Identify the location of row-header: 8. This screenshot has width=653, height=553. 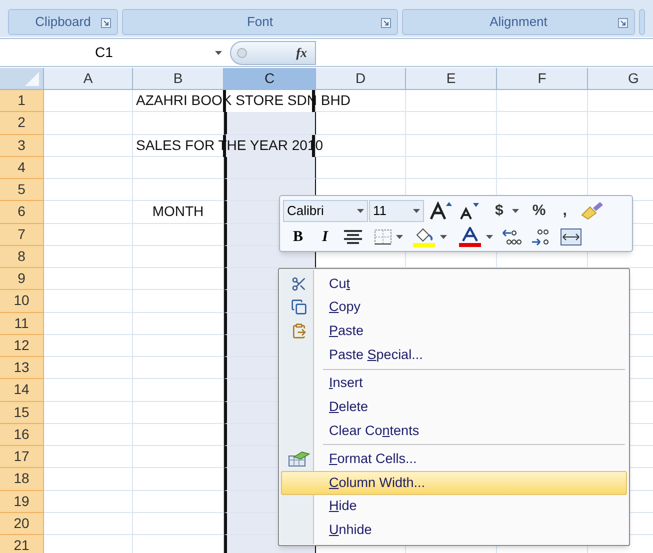
(22, 257).